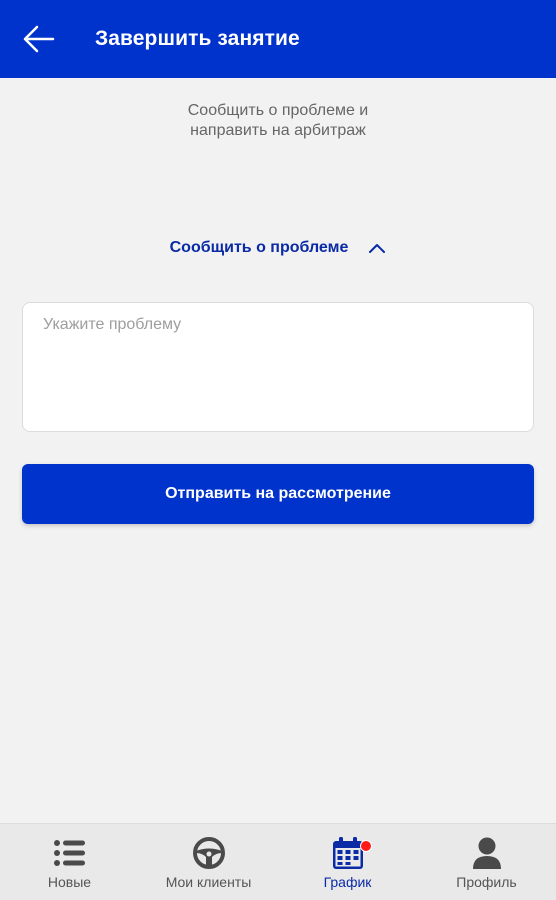 The image size is (556, 900). What do you see at coordinates (197, 38) in the screenshot?
I see `page-title: Завершить занятие` at bounding box center [197, 38].